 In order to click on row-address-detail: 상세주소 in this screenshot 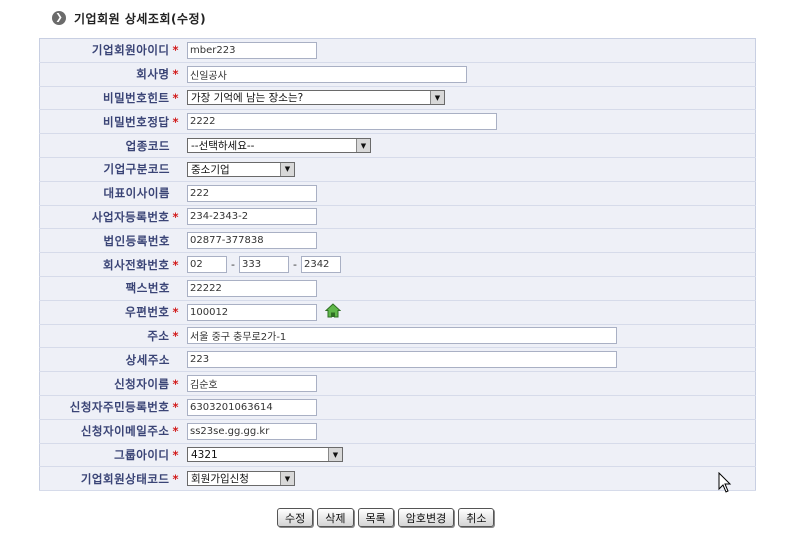, I will do `click(397, 360)`.